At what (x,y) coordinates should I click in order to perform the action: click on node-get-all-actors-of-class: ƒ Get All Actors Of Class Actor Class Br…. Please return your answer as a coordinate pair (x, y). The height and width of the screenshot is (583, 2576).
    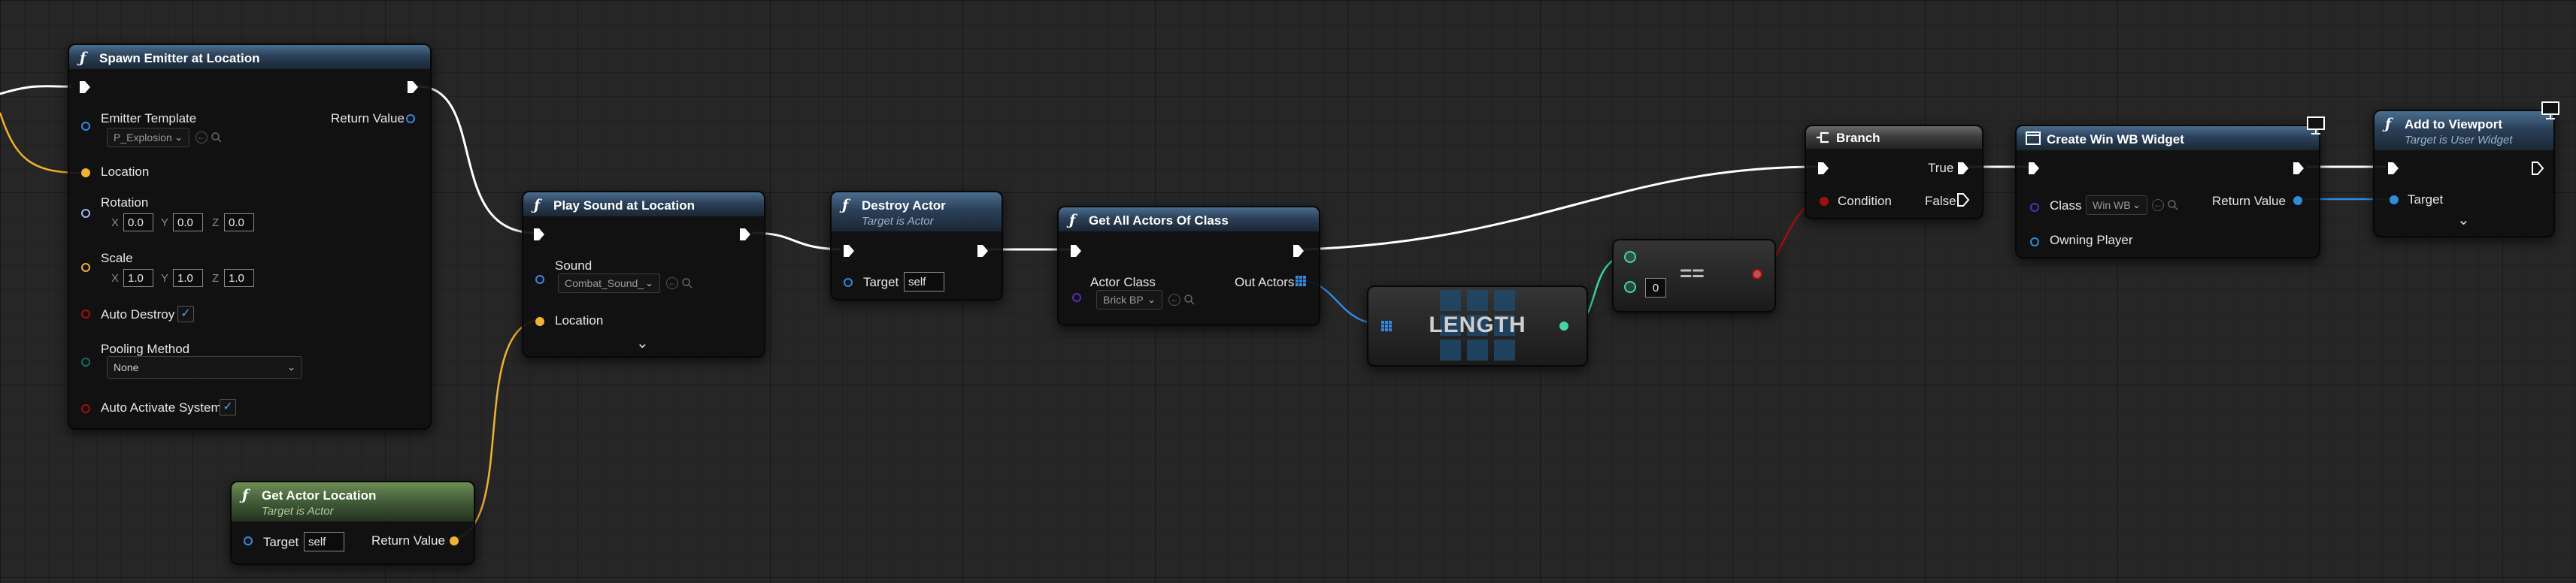
    Looking at the image, I should click on (1188, 266).